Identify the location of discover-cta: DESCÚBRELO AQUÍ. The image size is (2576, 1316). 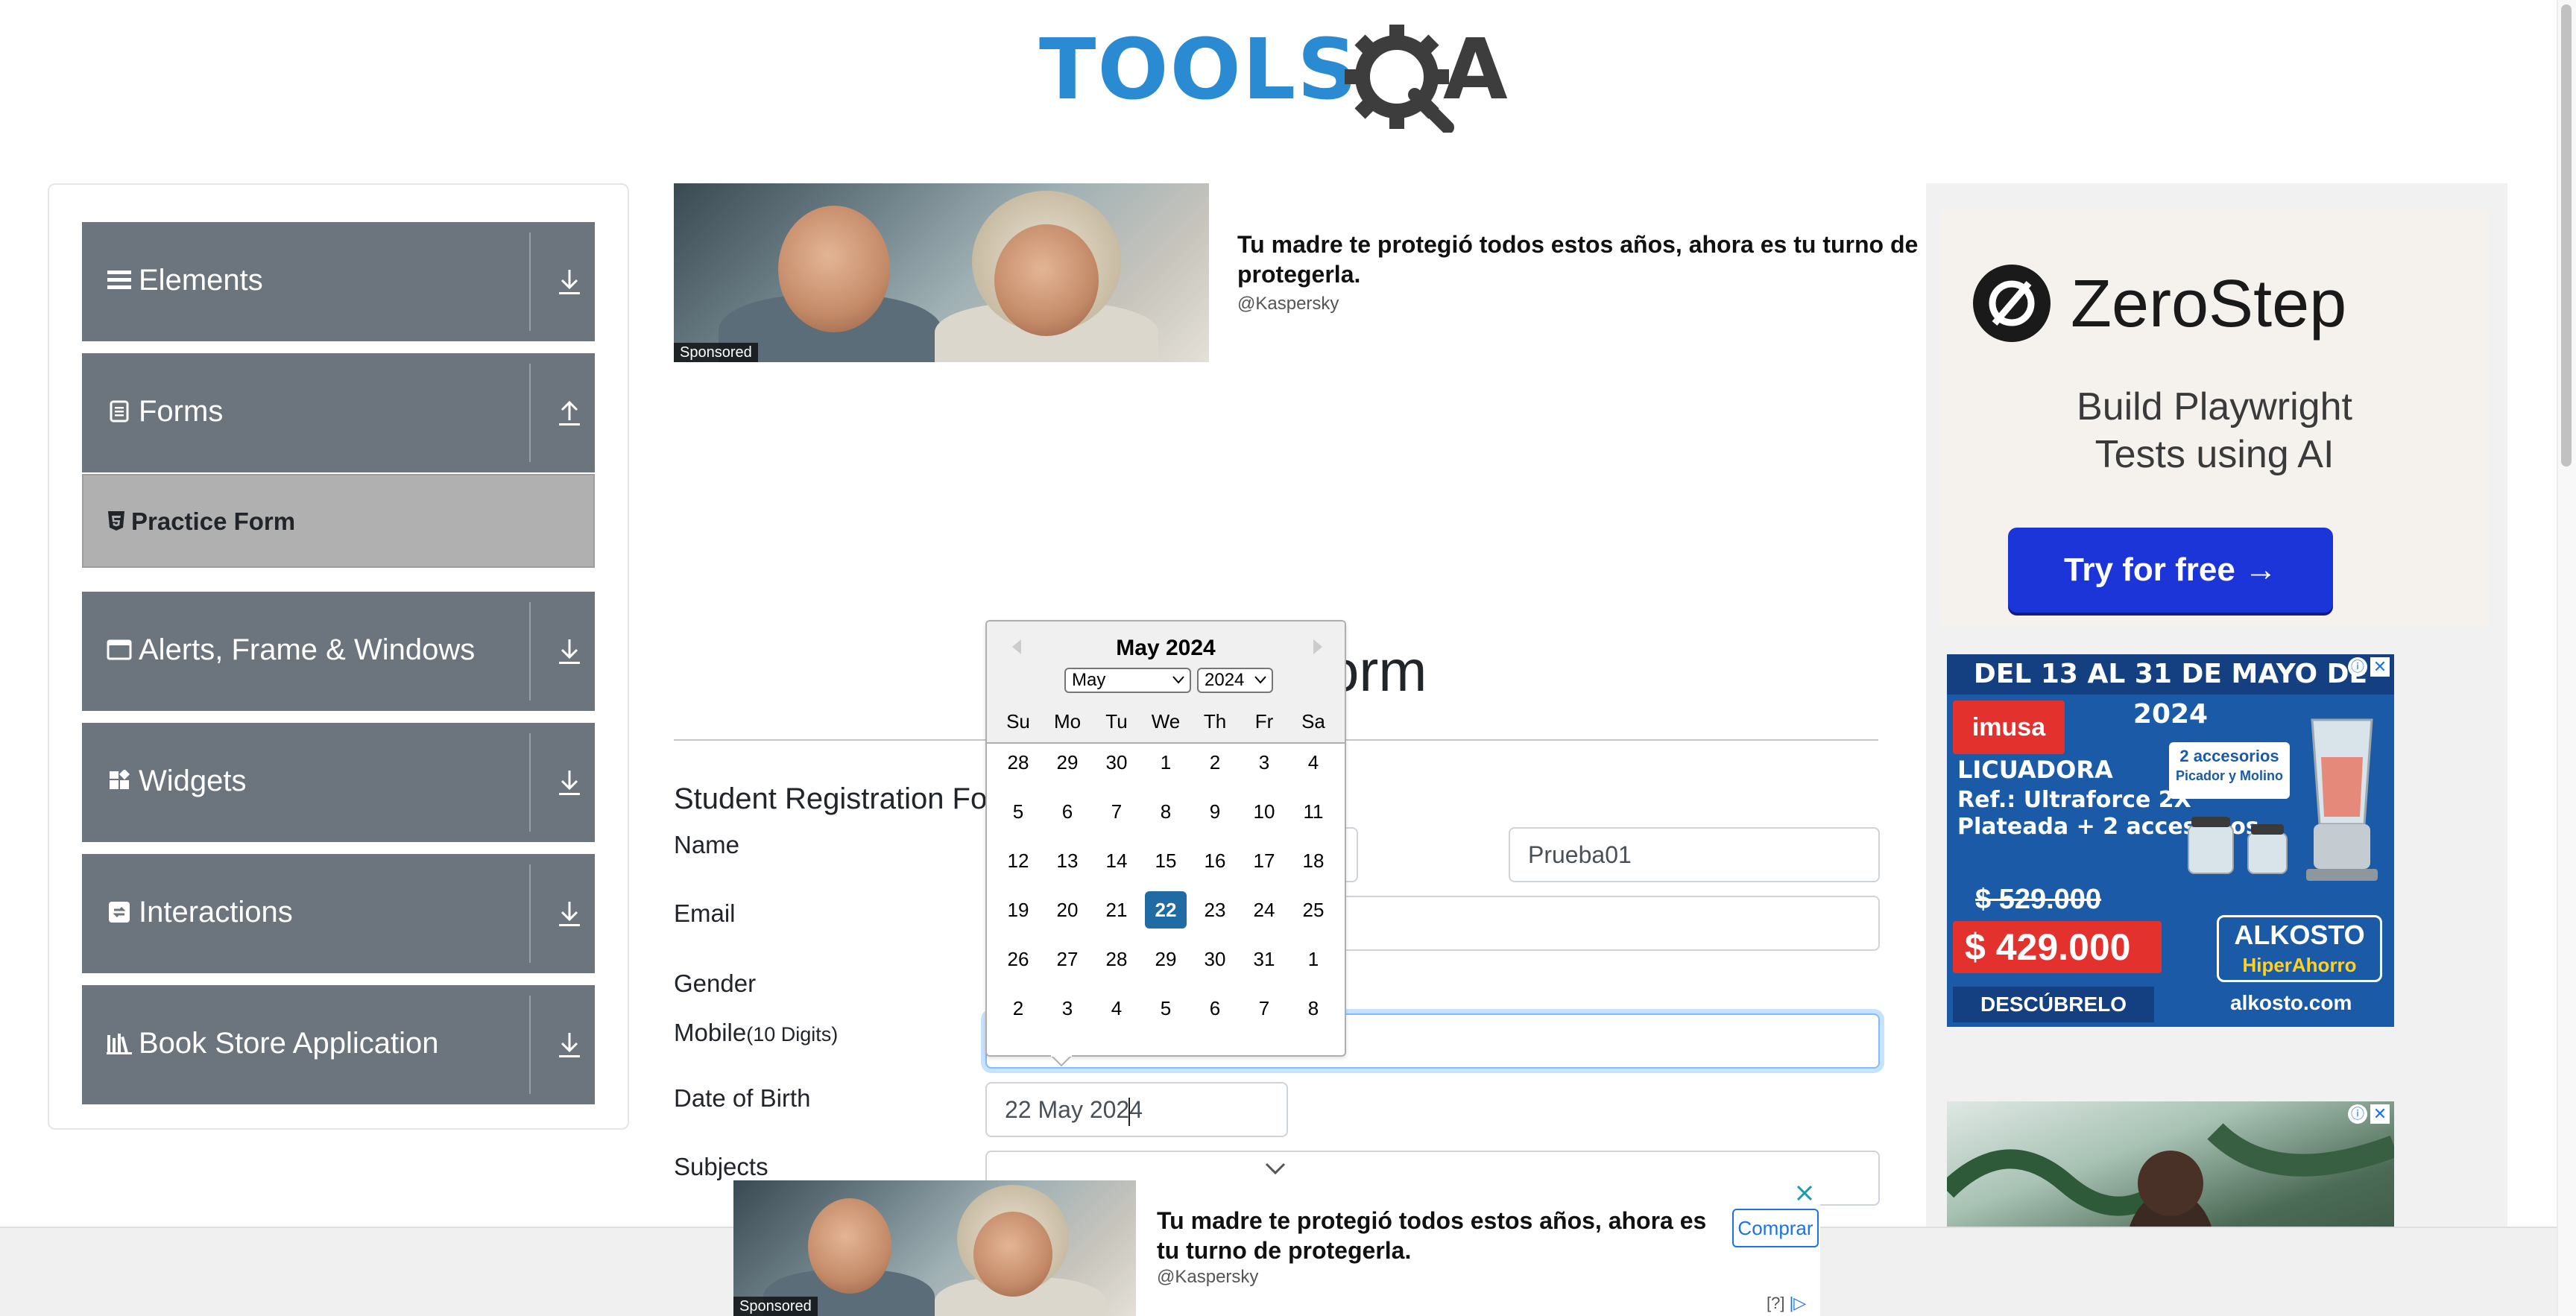
(2053, 1004).